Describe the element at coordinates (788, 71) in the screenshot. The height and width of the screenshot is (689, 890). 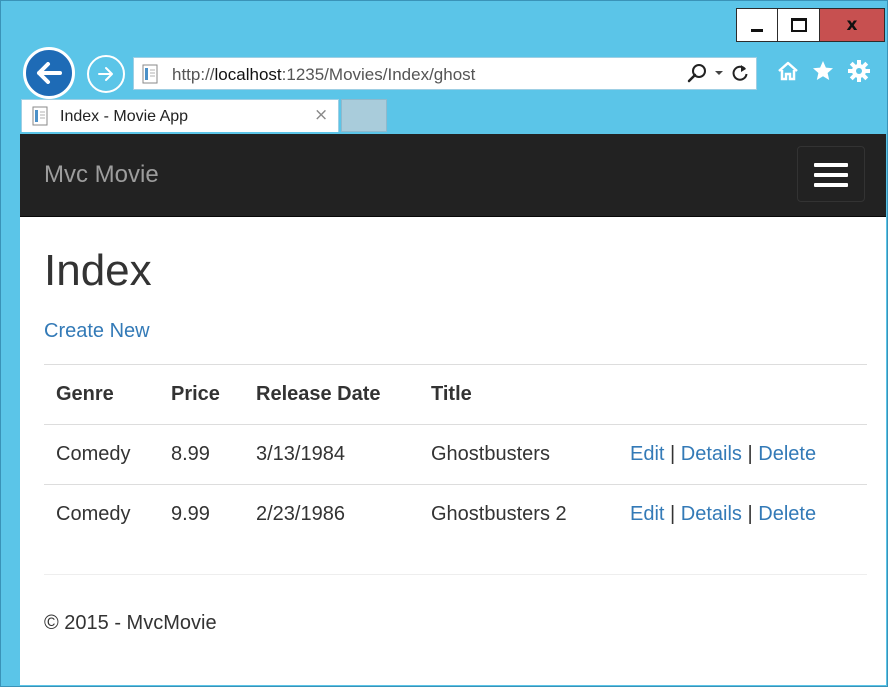
I see `home-icon` at that location.